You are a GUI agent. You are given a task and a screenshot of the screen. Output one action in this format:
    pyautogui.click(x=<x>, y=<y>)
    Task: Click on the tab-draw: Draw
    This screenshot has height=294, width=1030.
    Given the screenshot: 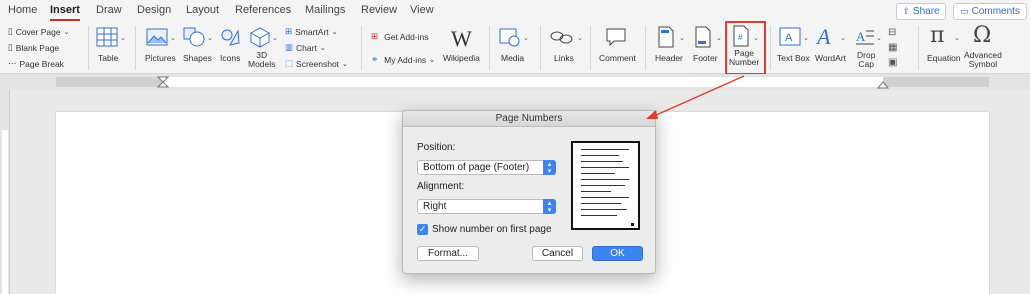 What is the action you would take?
    pyautogui.click(x=109, y=10)
    